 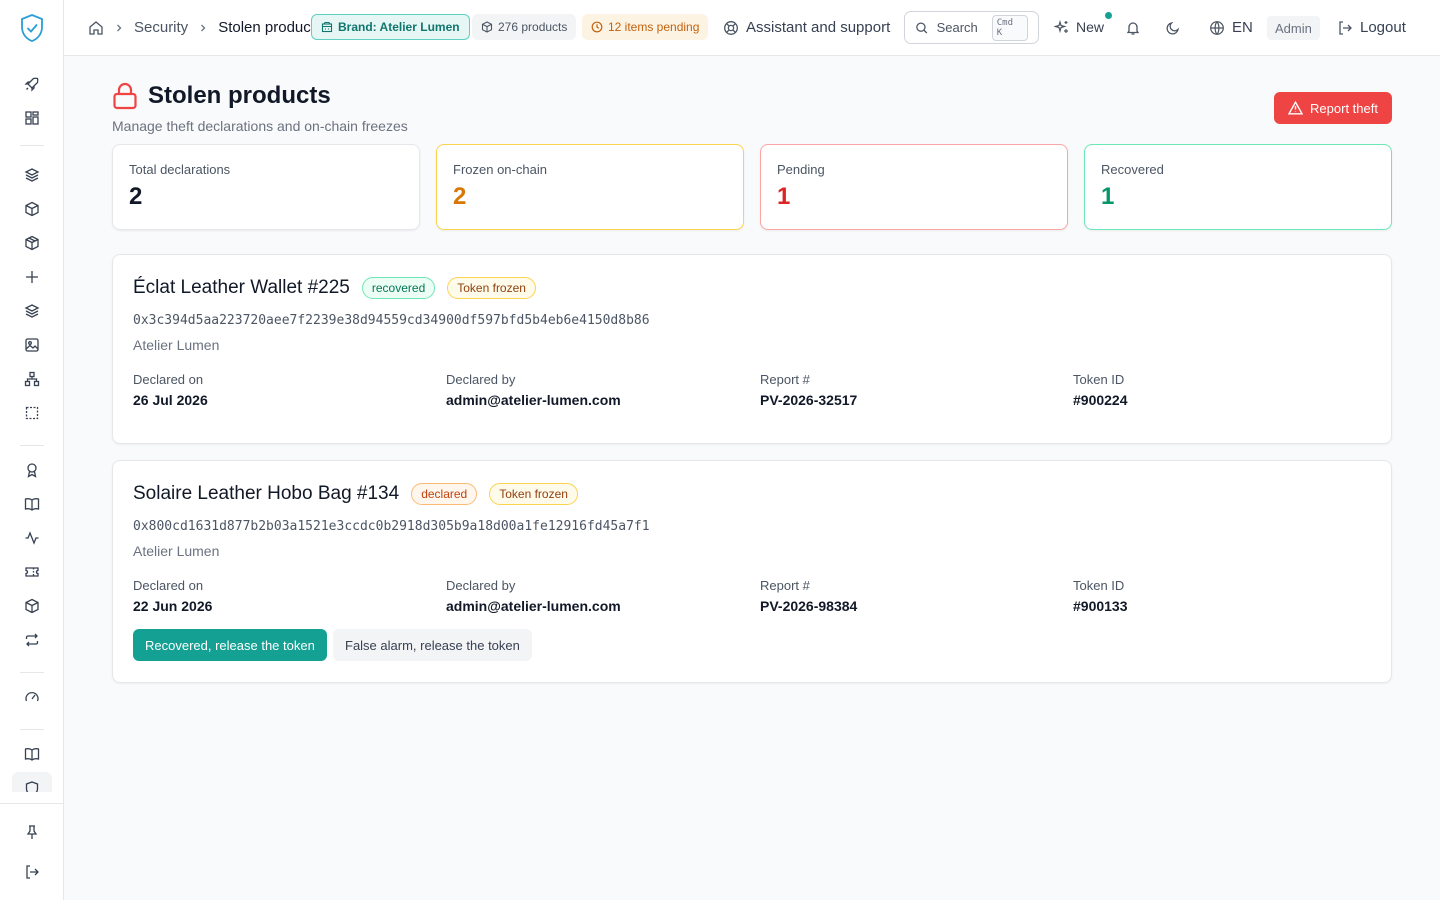 What do you see at coordinates (32, 311) in the screenshot?
I see `stack-icon` at bounding box center [32, 311].